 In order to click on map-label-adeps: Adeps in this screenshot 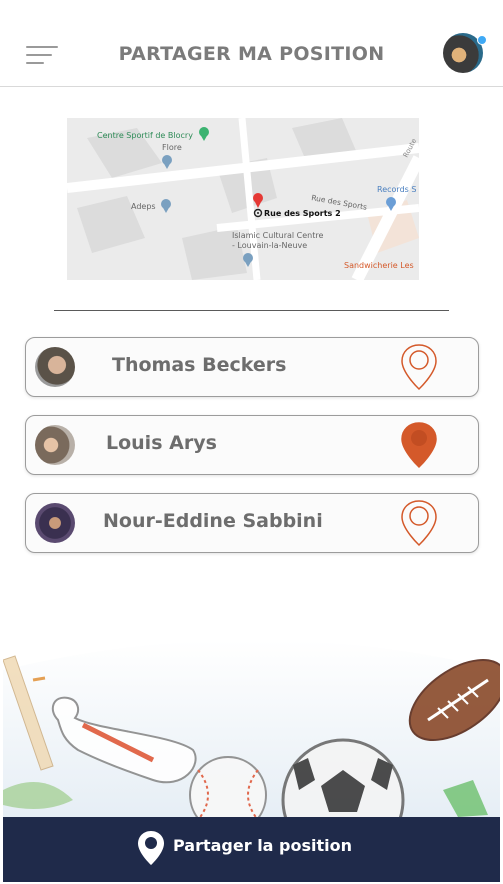, I will do `click(143, 206)`.